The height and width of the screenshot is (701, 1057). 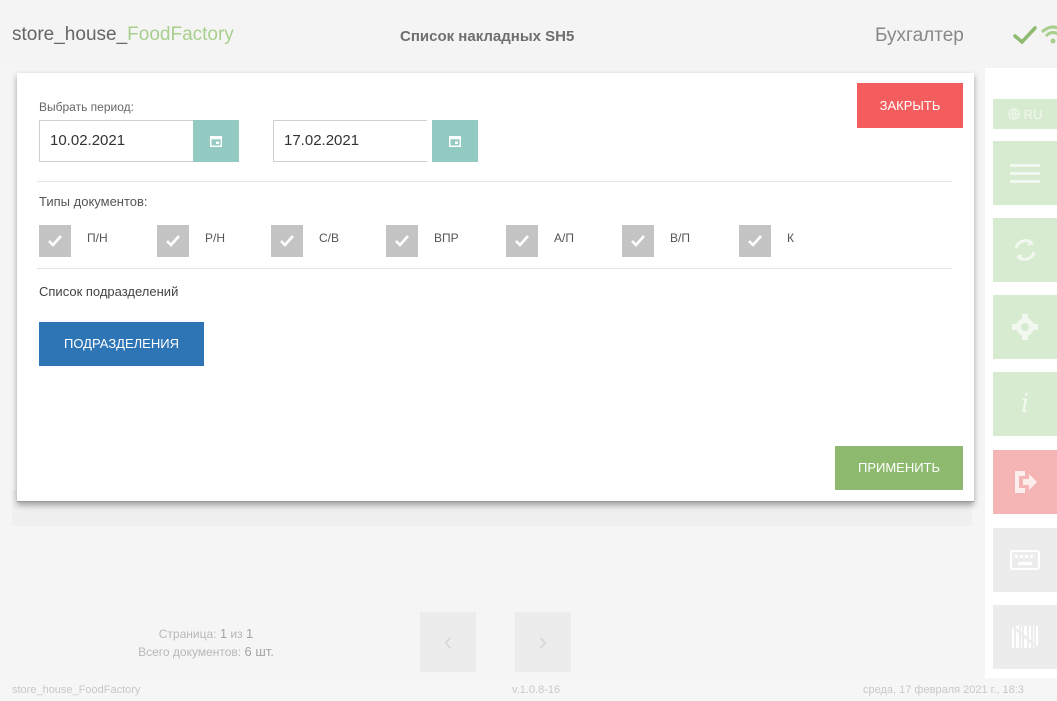 What do you see at coordinates (76, 690) in the screenshot?
I see `footer-app-name: store_house_FoodFactory` at bounding box center [76, 690].